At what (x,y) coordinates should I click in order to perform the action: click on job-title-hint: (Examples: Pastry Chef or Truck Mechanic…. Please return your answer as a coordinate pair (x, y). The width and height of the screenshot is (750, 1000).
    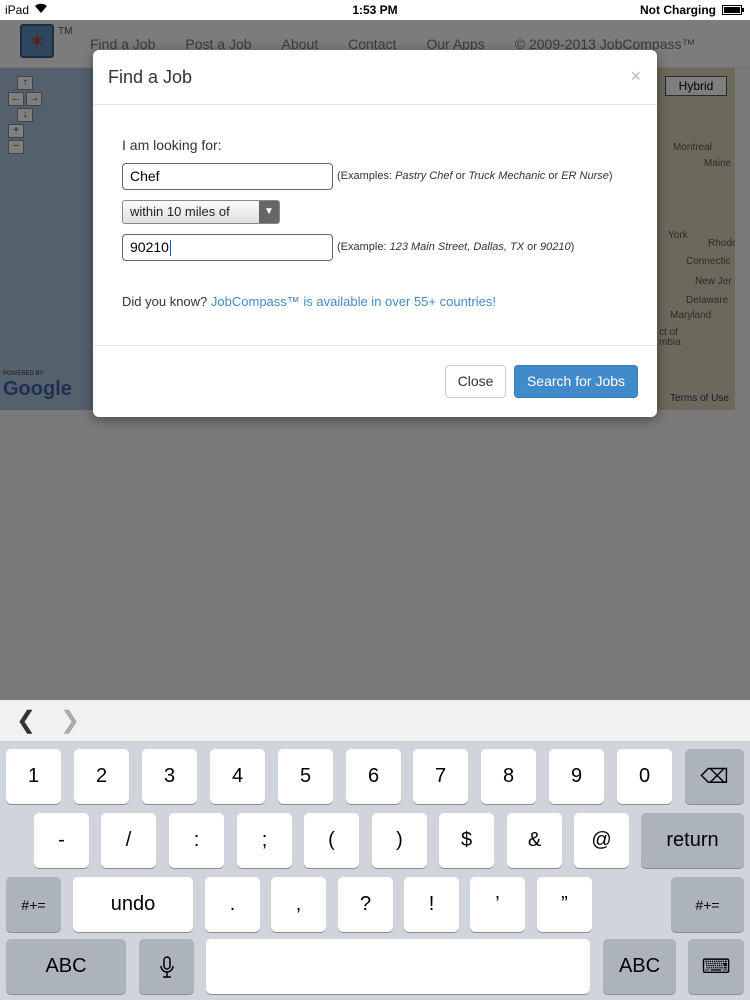
    Looking at the image, I should click on (475, 176).